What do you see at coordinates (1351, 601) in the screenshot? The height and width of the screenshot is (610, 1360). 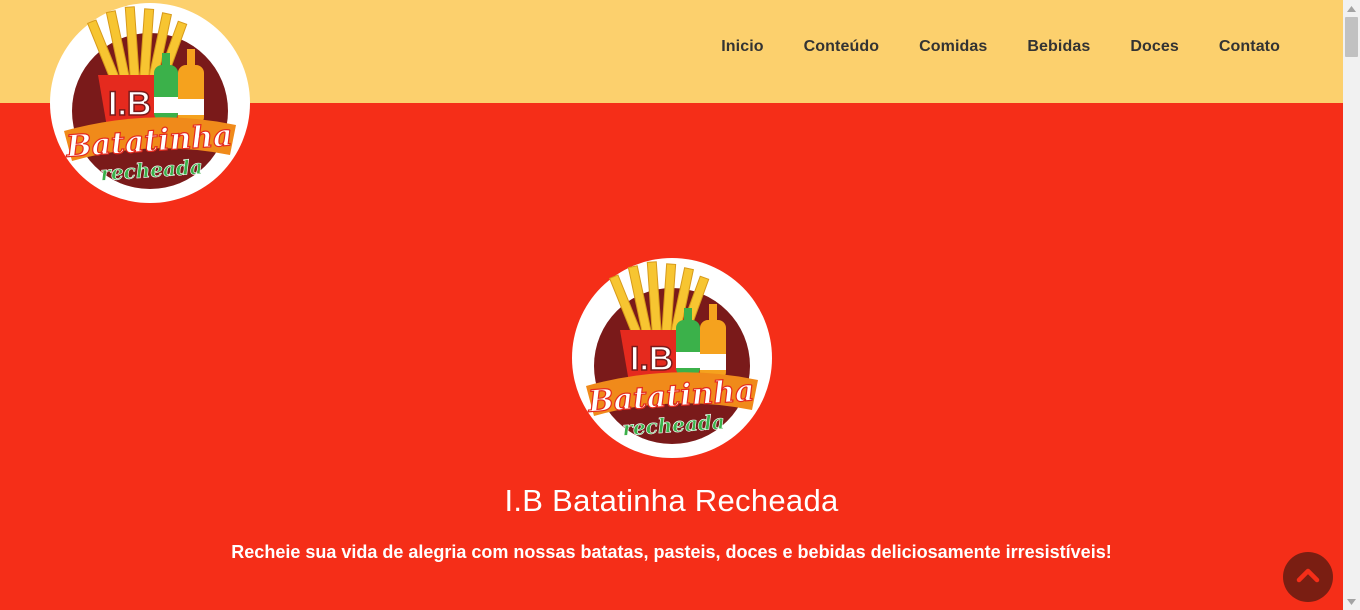 I see `scroll-down-arrow-icon` at bounding box center [1351, 601].